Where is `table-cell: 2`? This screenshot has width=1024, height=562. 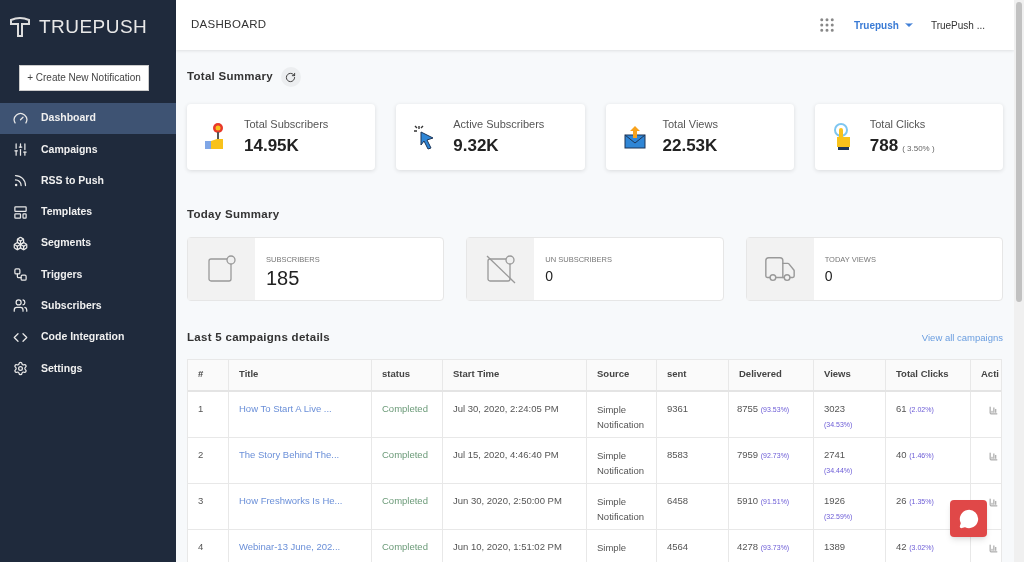 table-cell: 2 is located at coordinates (208, 460).